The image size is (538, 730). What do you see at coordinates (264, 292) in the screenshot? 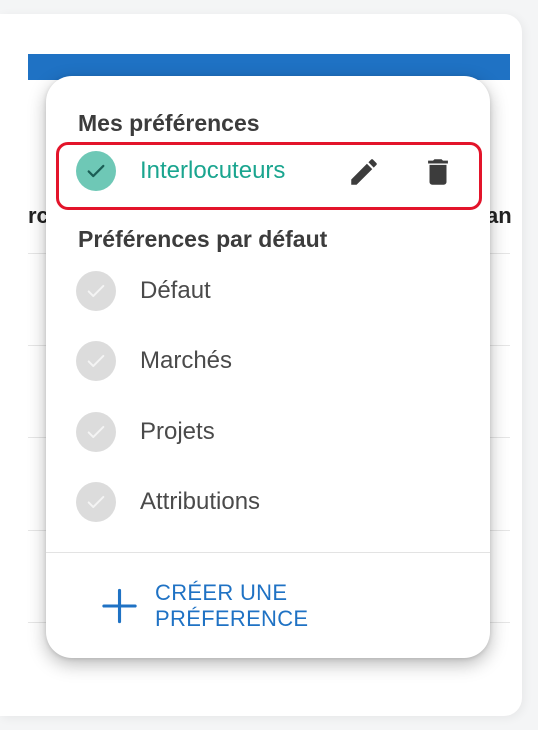
I see `preference-item-defaut: Défaut` at bounding box center [264, 292].